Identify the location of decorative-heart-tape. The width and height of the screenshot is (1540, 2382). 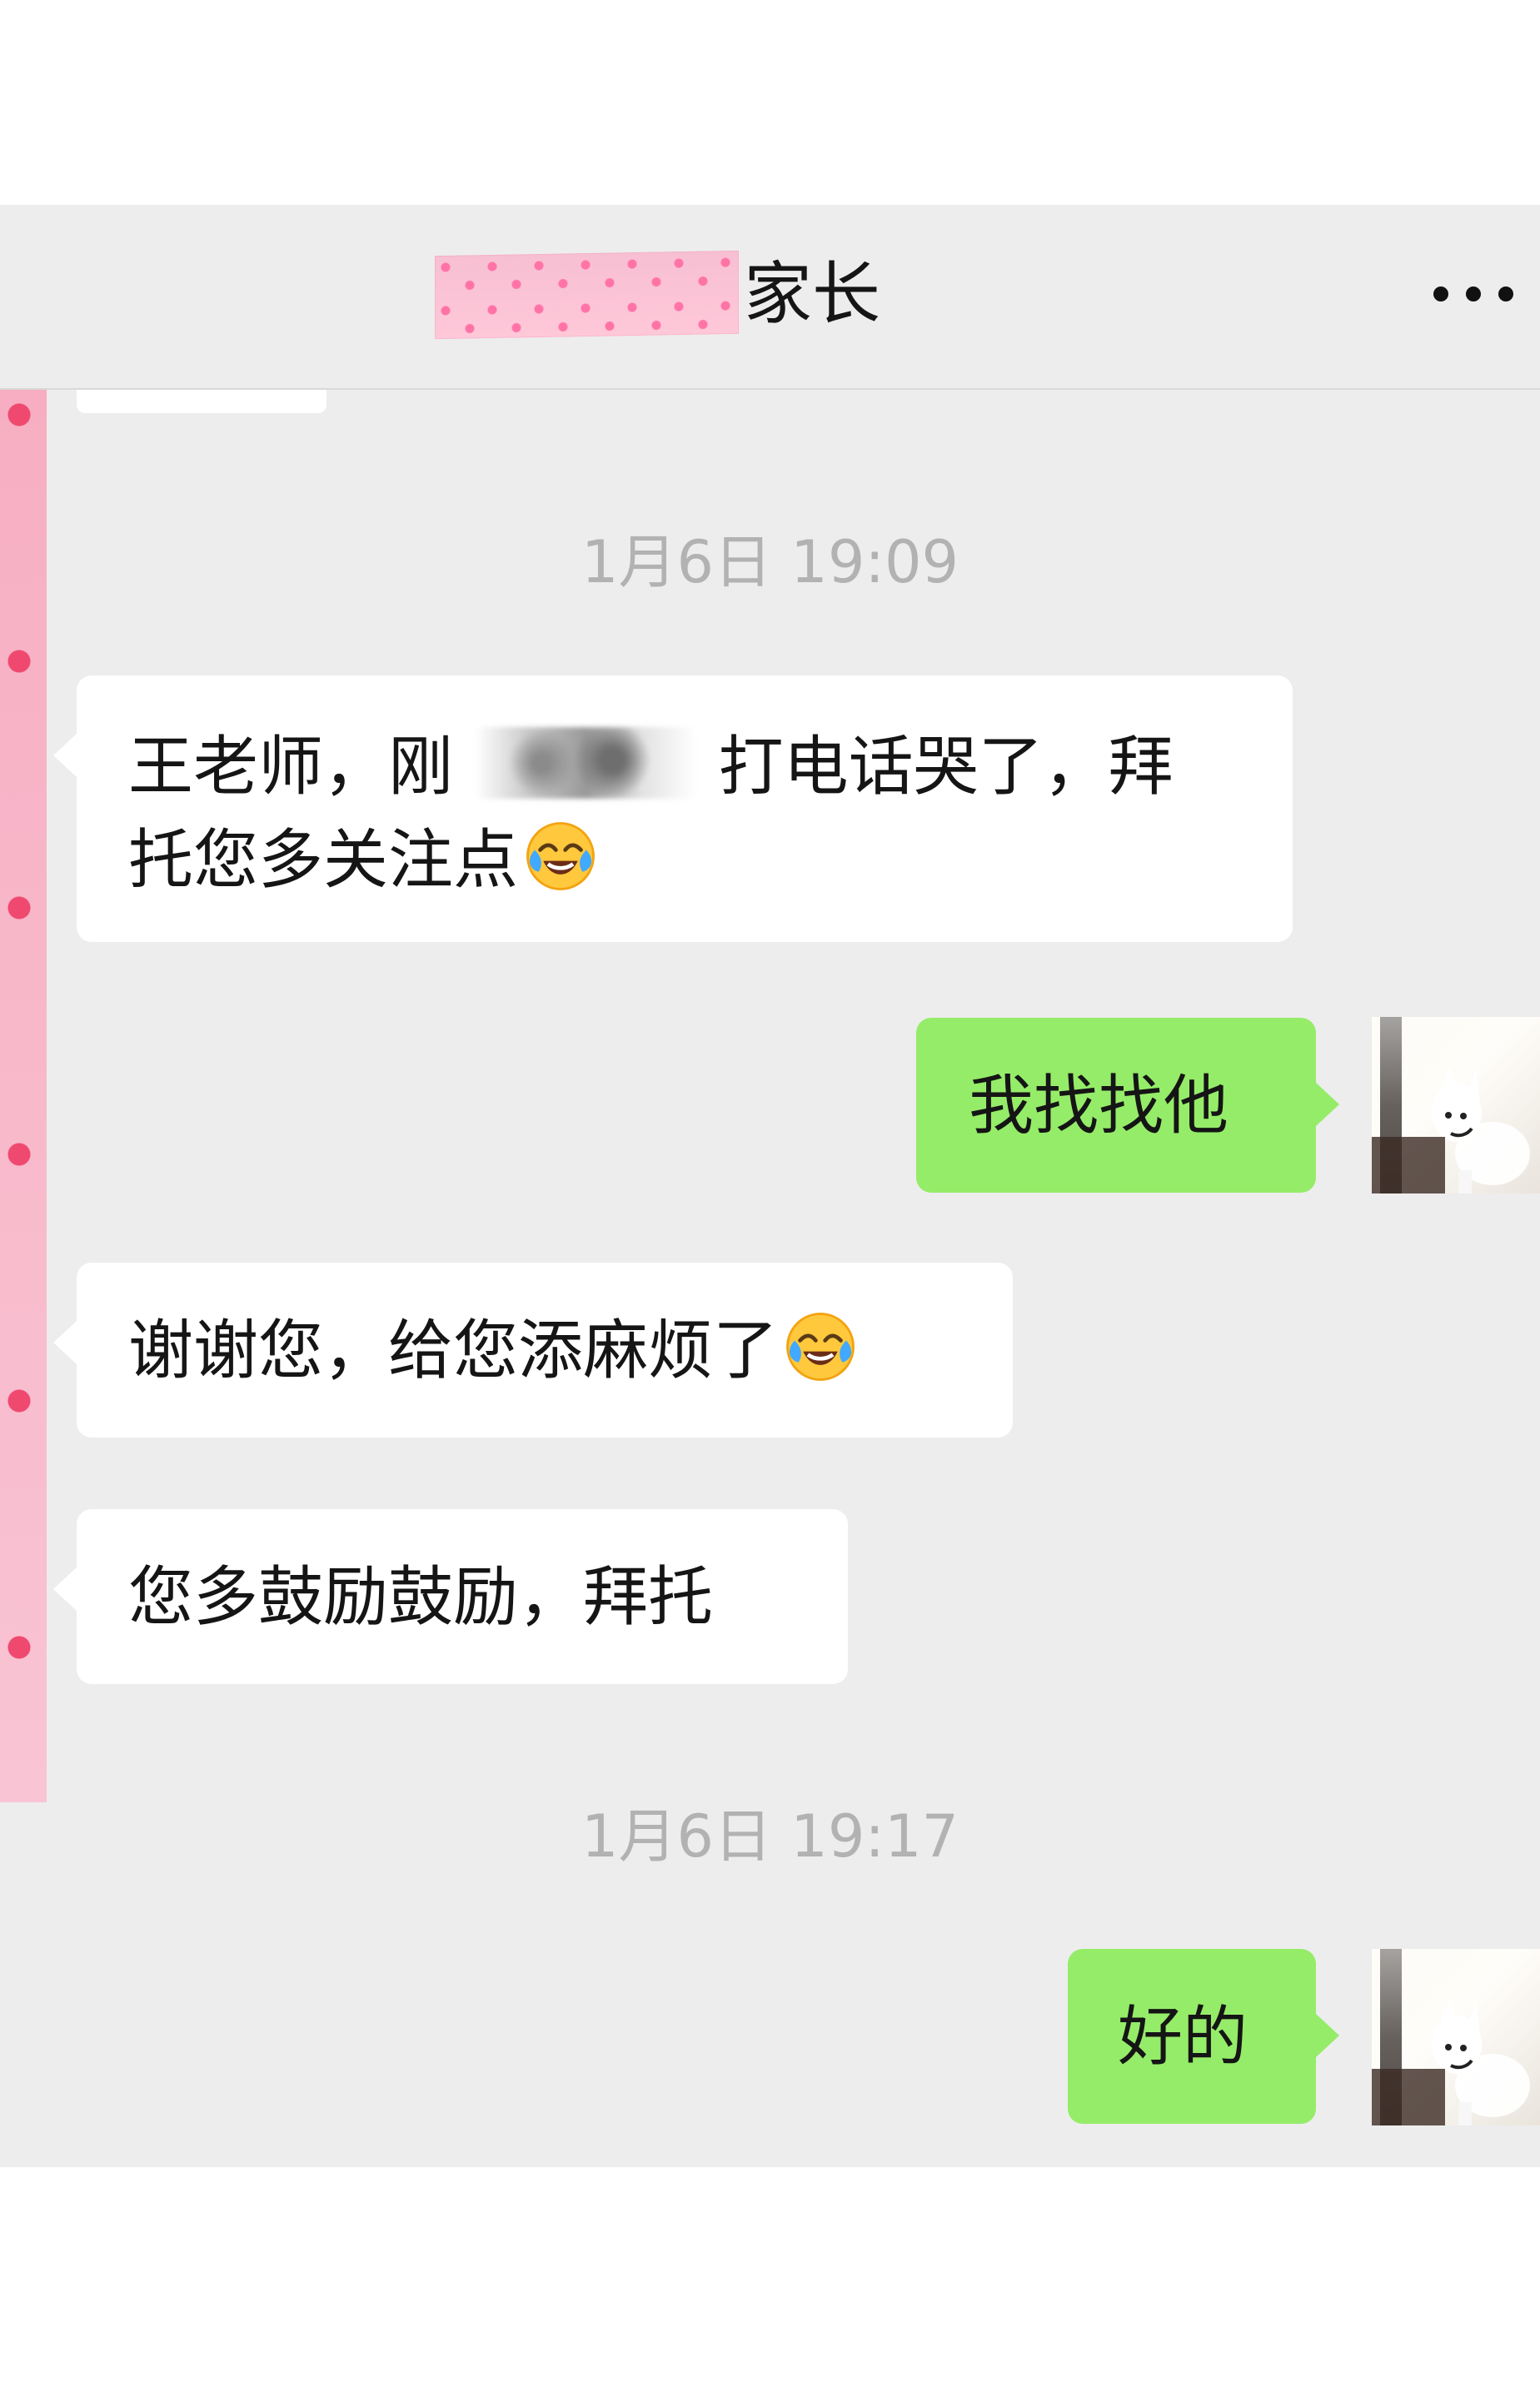
(23, 1096).